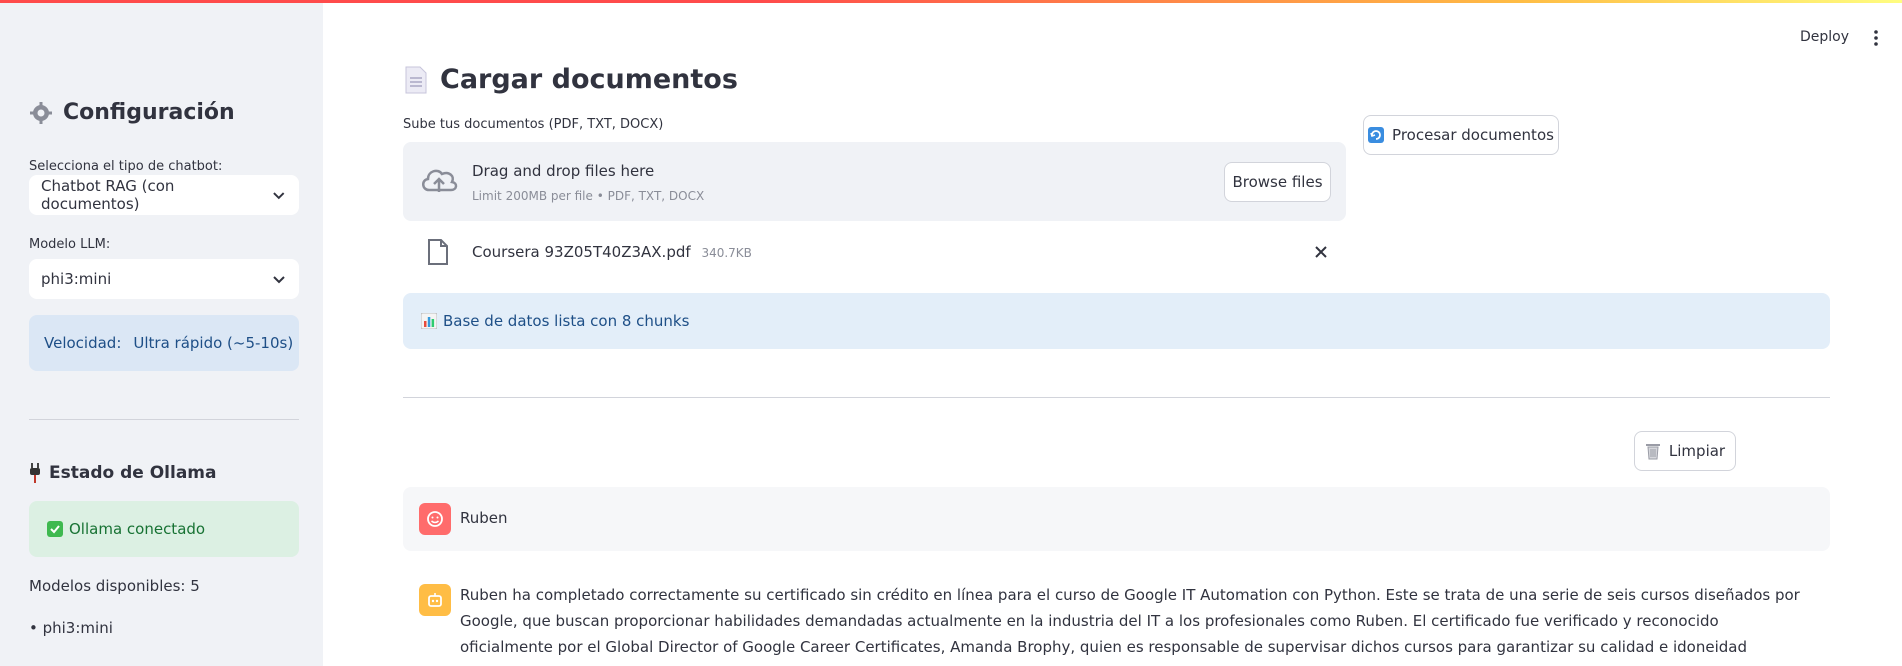 The width and height of the screenshot is (1902, 666). I want to click on bar-chart-icon, so click(429, 321).